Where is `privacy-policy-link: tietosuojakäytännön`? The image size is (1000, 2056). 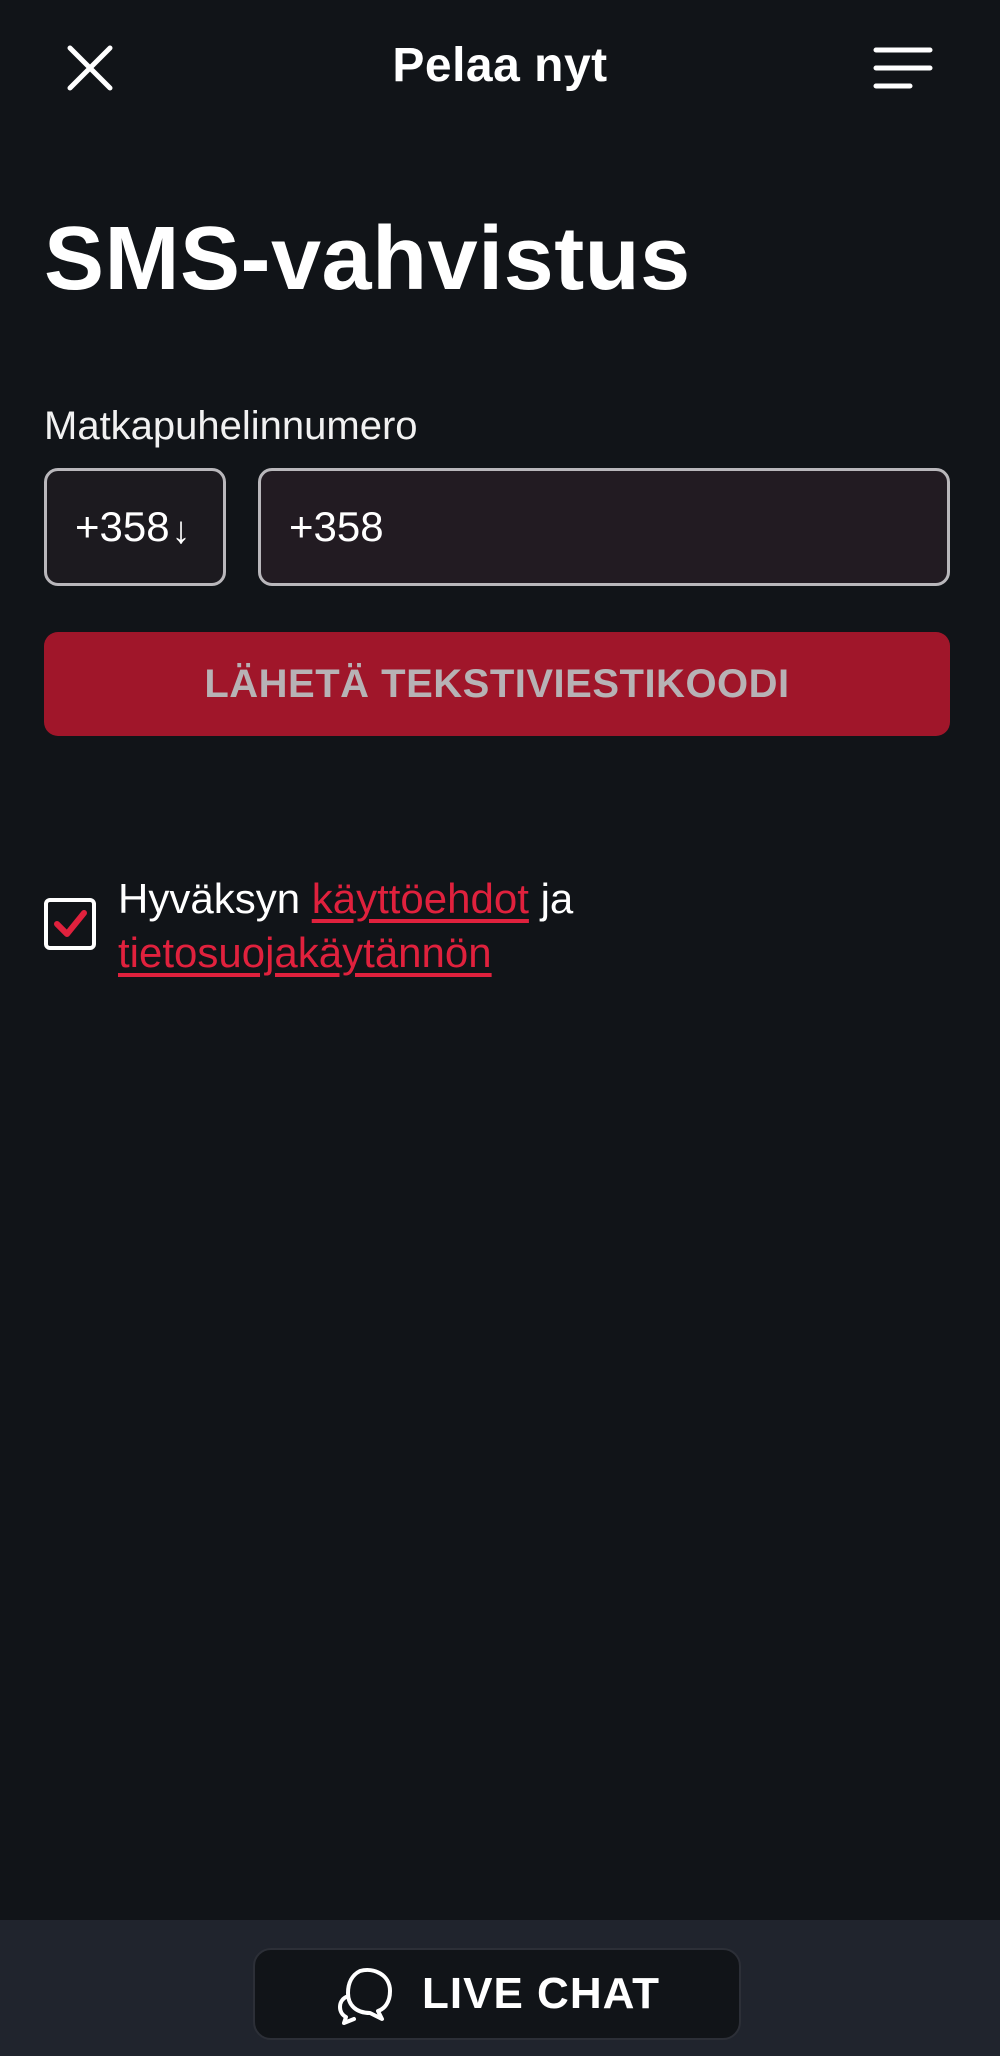 privacy-policy-link: tietosuojakäytännön is located at coordinates (305, 952).